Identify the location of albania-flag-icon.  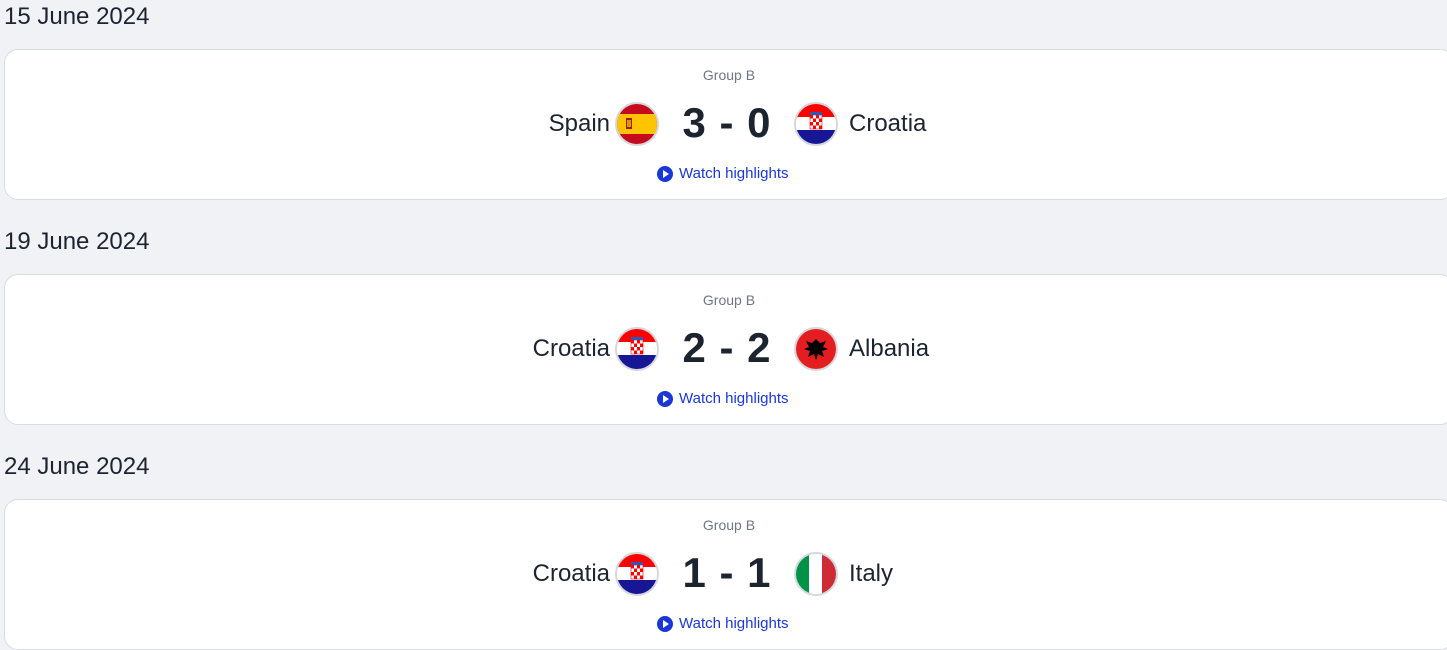
(816, 349).